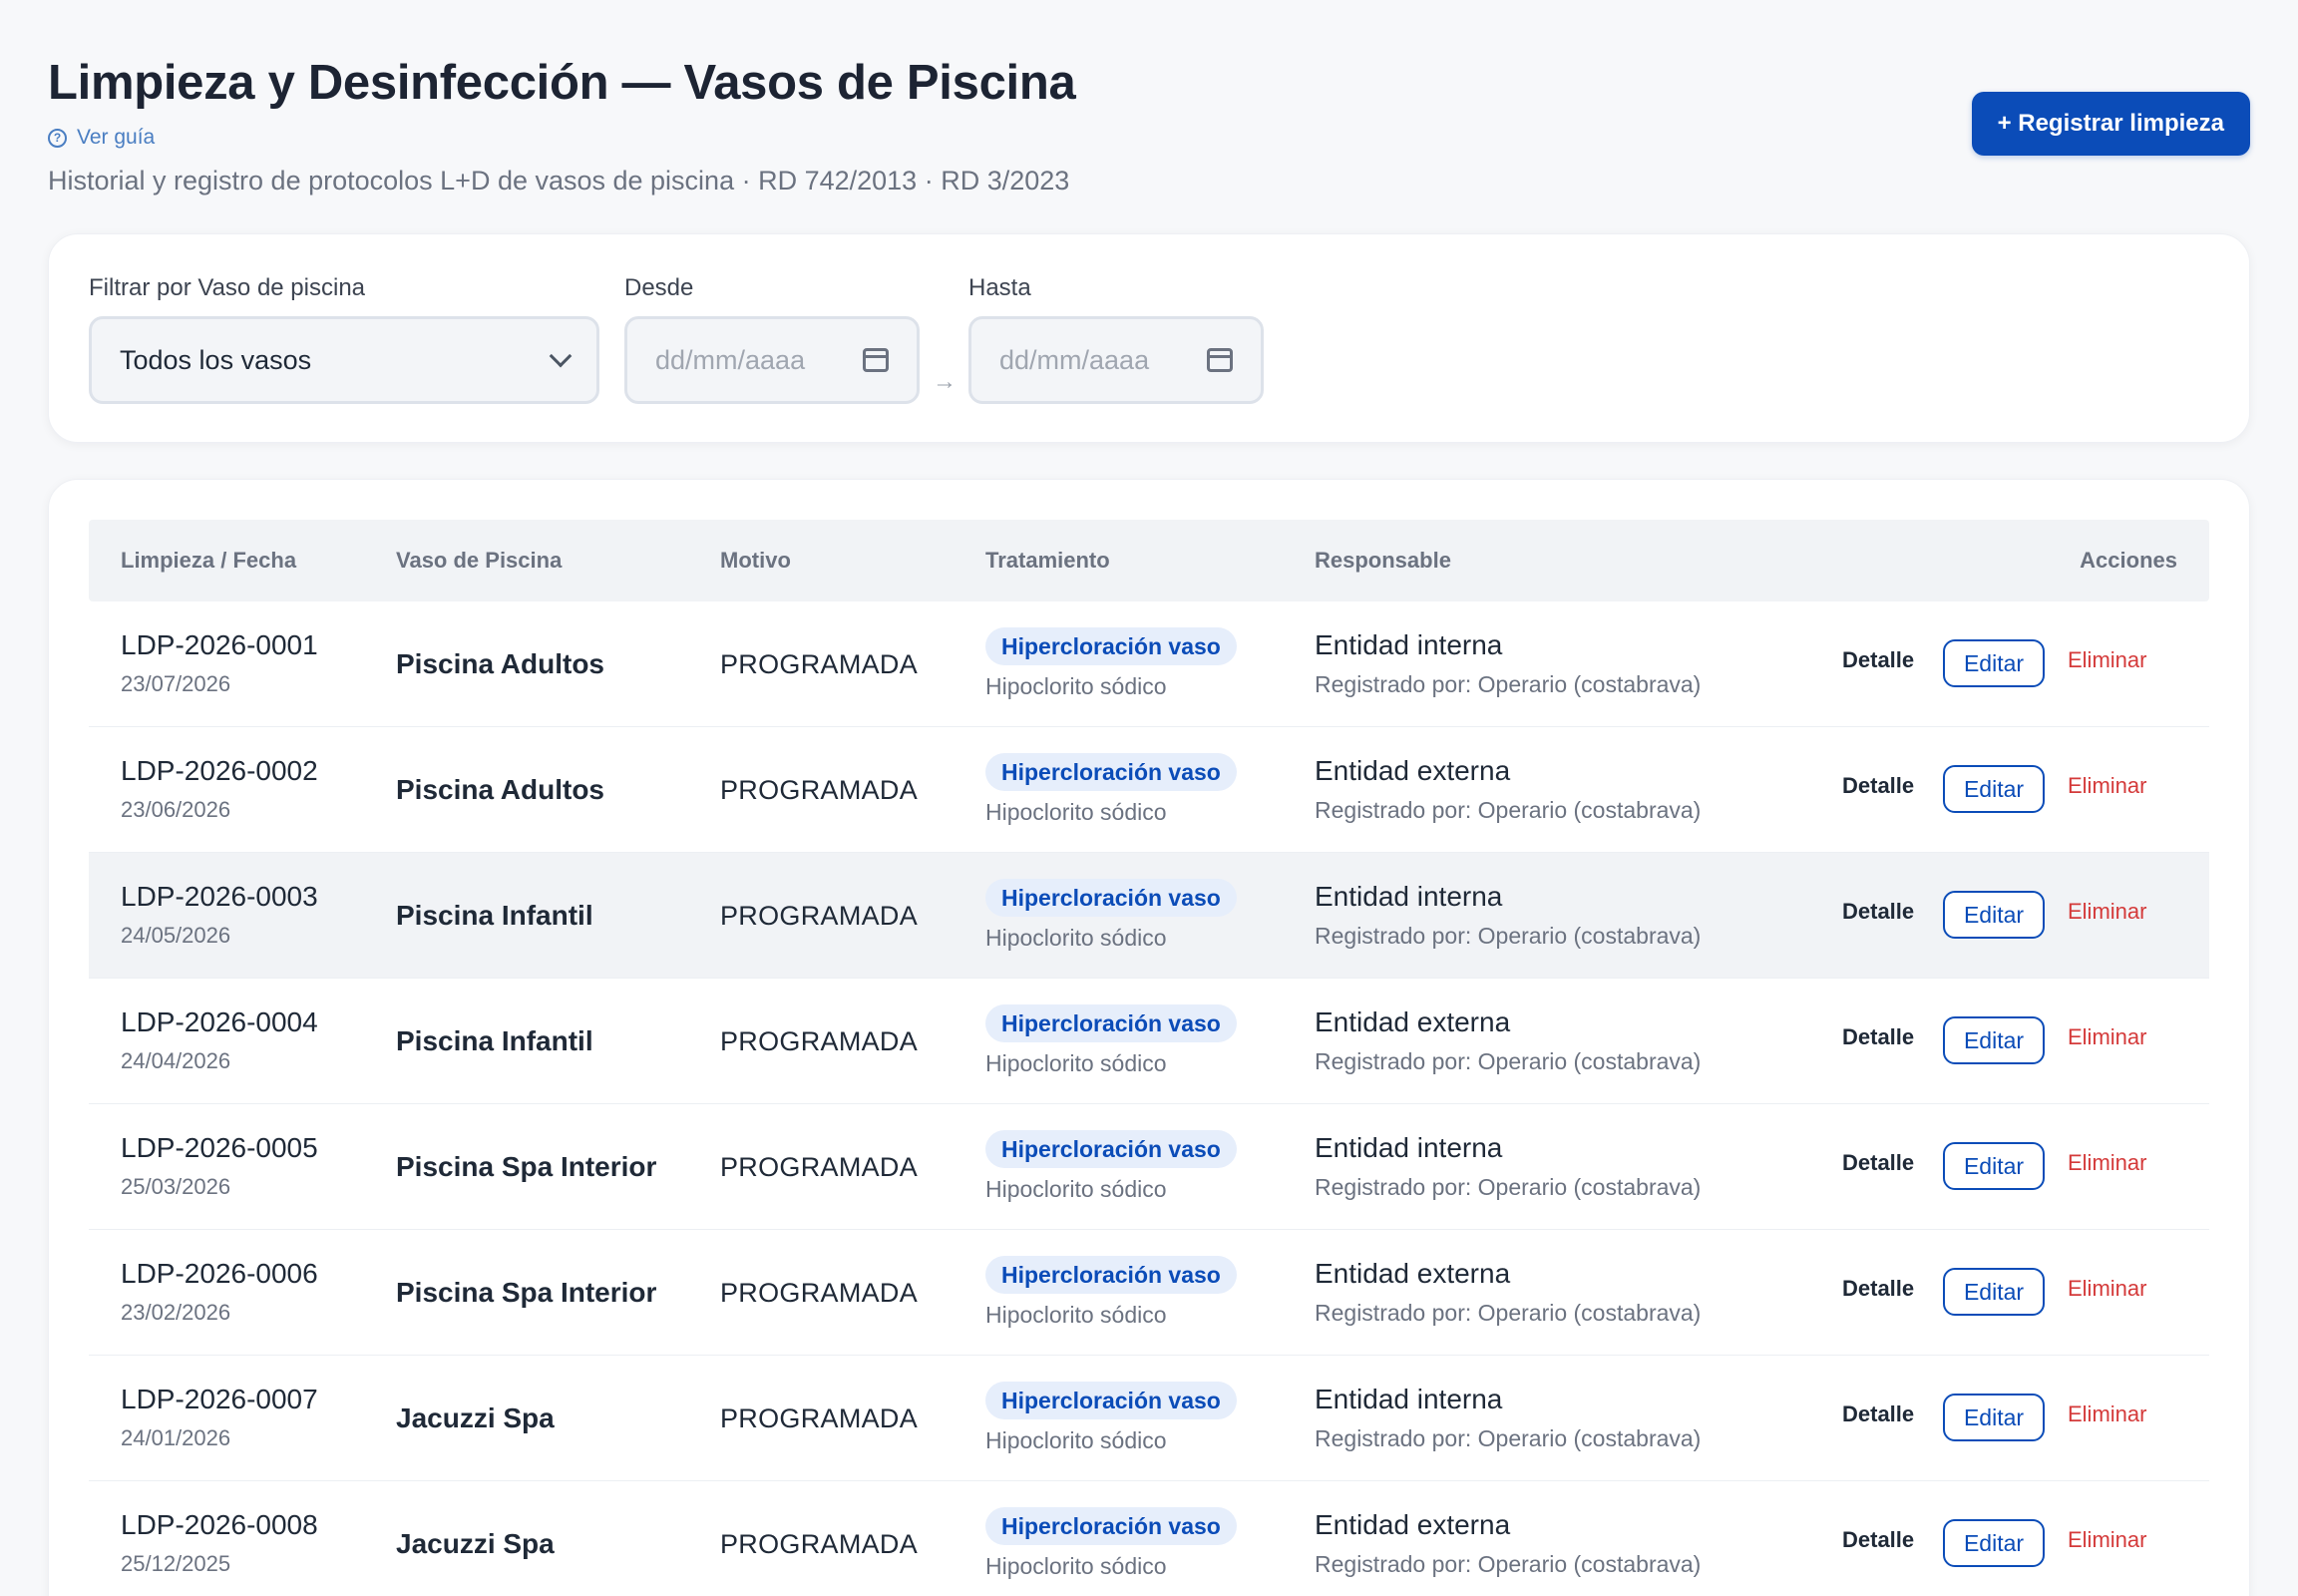 The image size is (2298, 1596). Describe the element at coordinates (219, 896) in the screenshot. I see `cleaning-code: LDP-2026-0003` at that location.